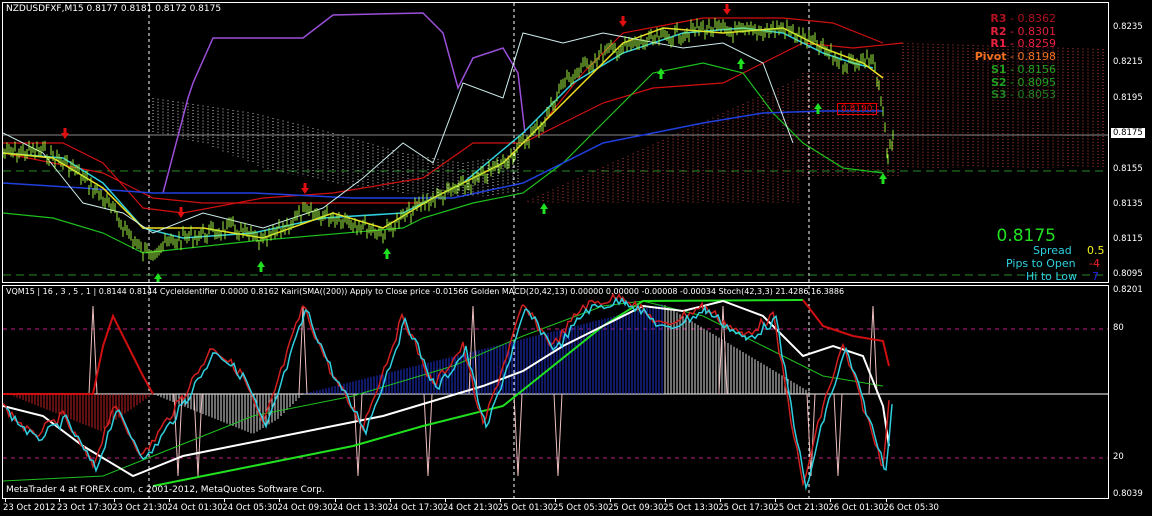 The image size is (1152, 516). I want to click on price-tick: 0.8095, so click(1128, 274).